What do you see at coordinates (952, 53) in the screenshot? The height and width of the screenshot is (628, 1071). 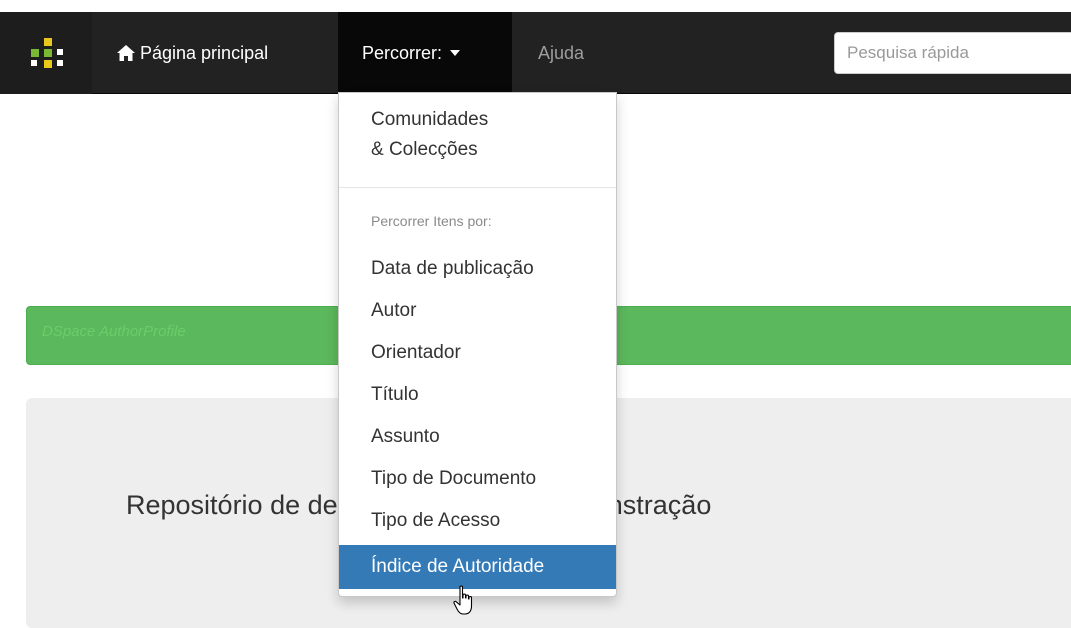 I see `quick-search-input` at bounding box center [952, 53].